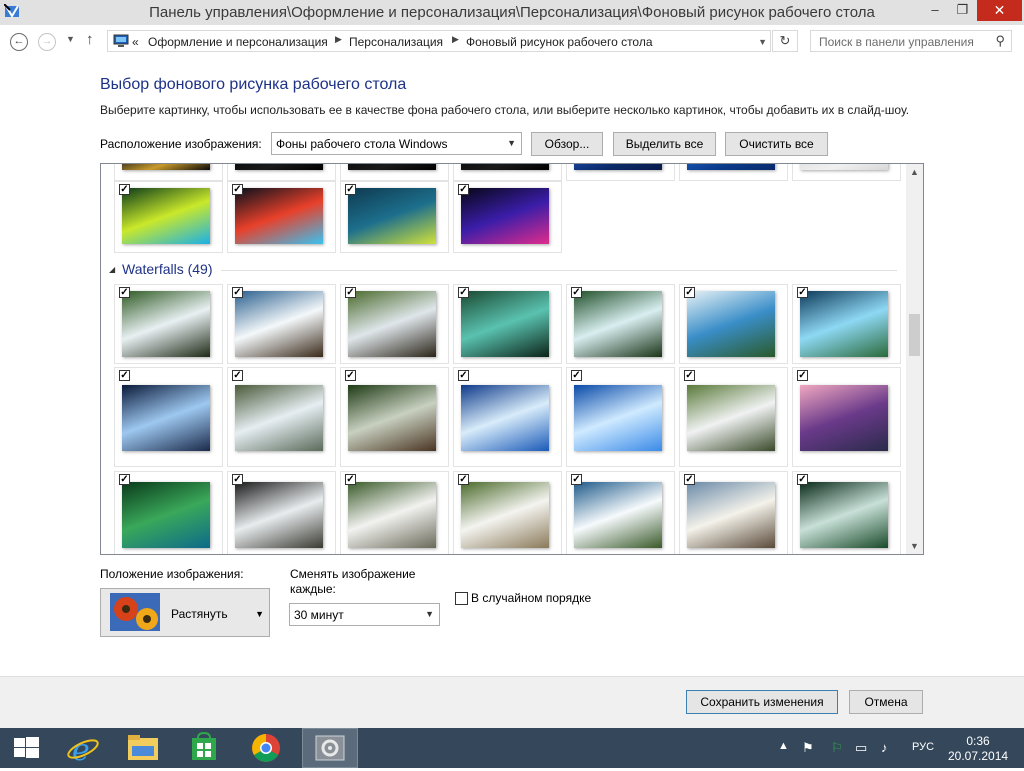  What do you see at coordinates (664, 144) in the screenshot?
I see `select-all-button: Выделить все` at bounding box center [664, 144].